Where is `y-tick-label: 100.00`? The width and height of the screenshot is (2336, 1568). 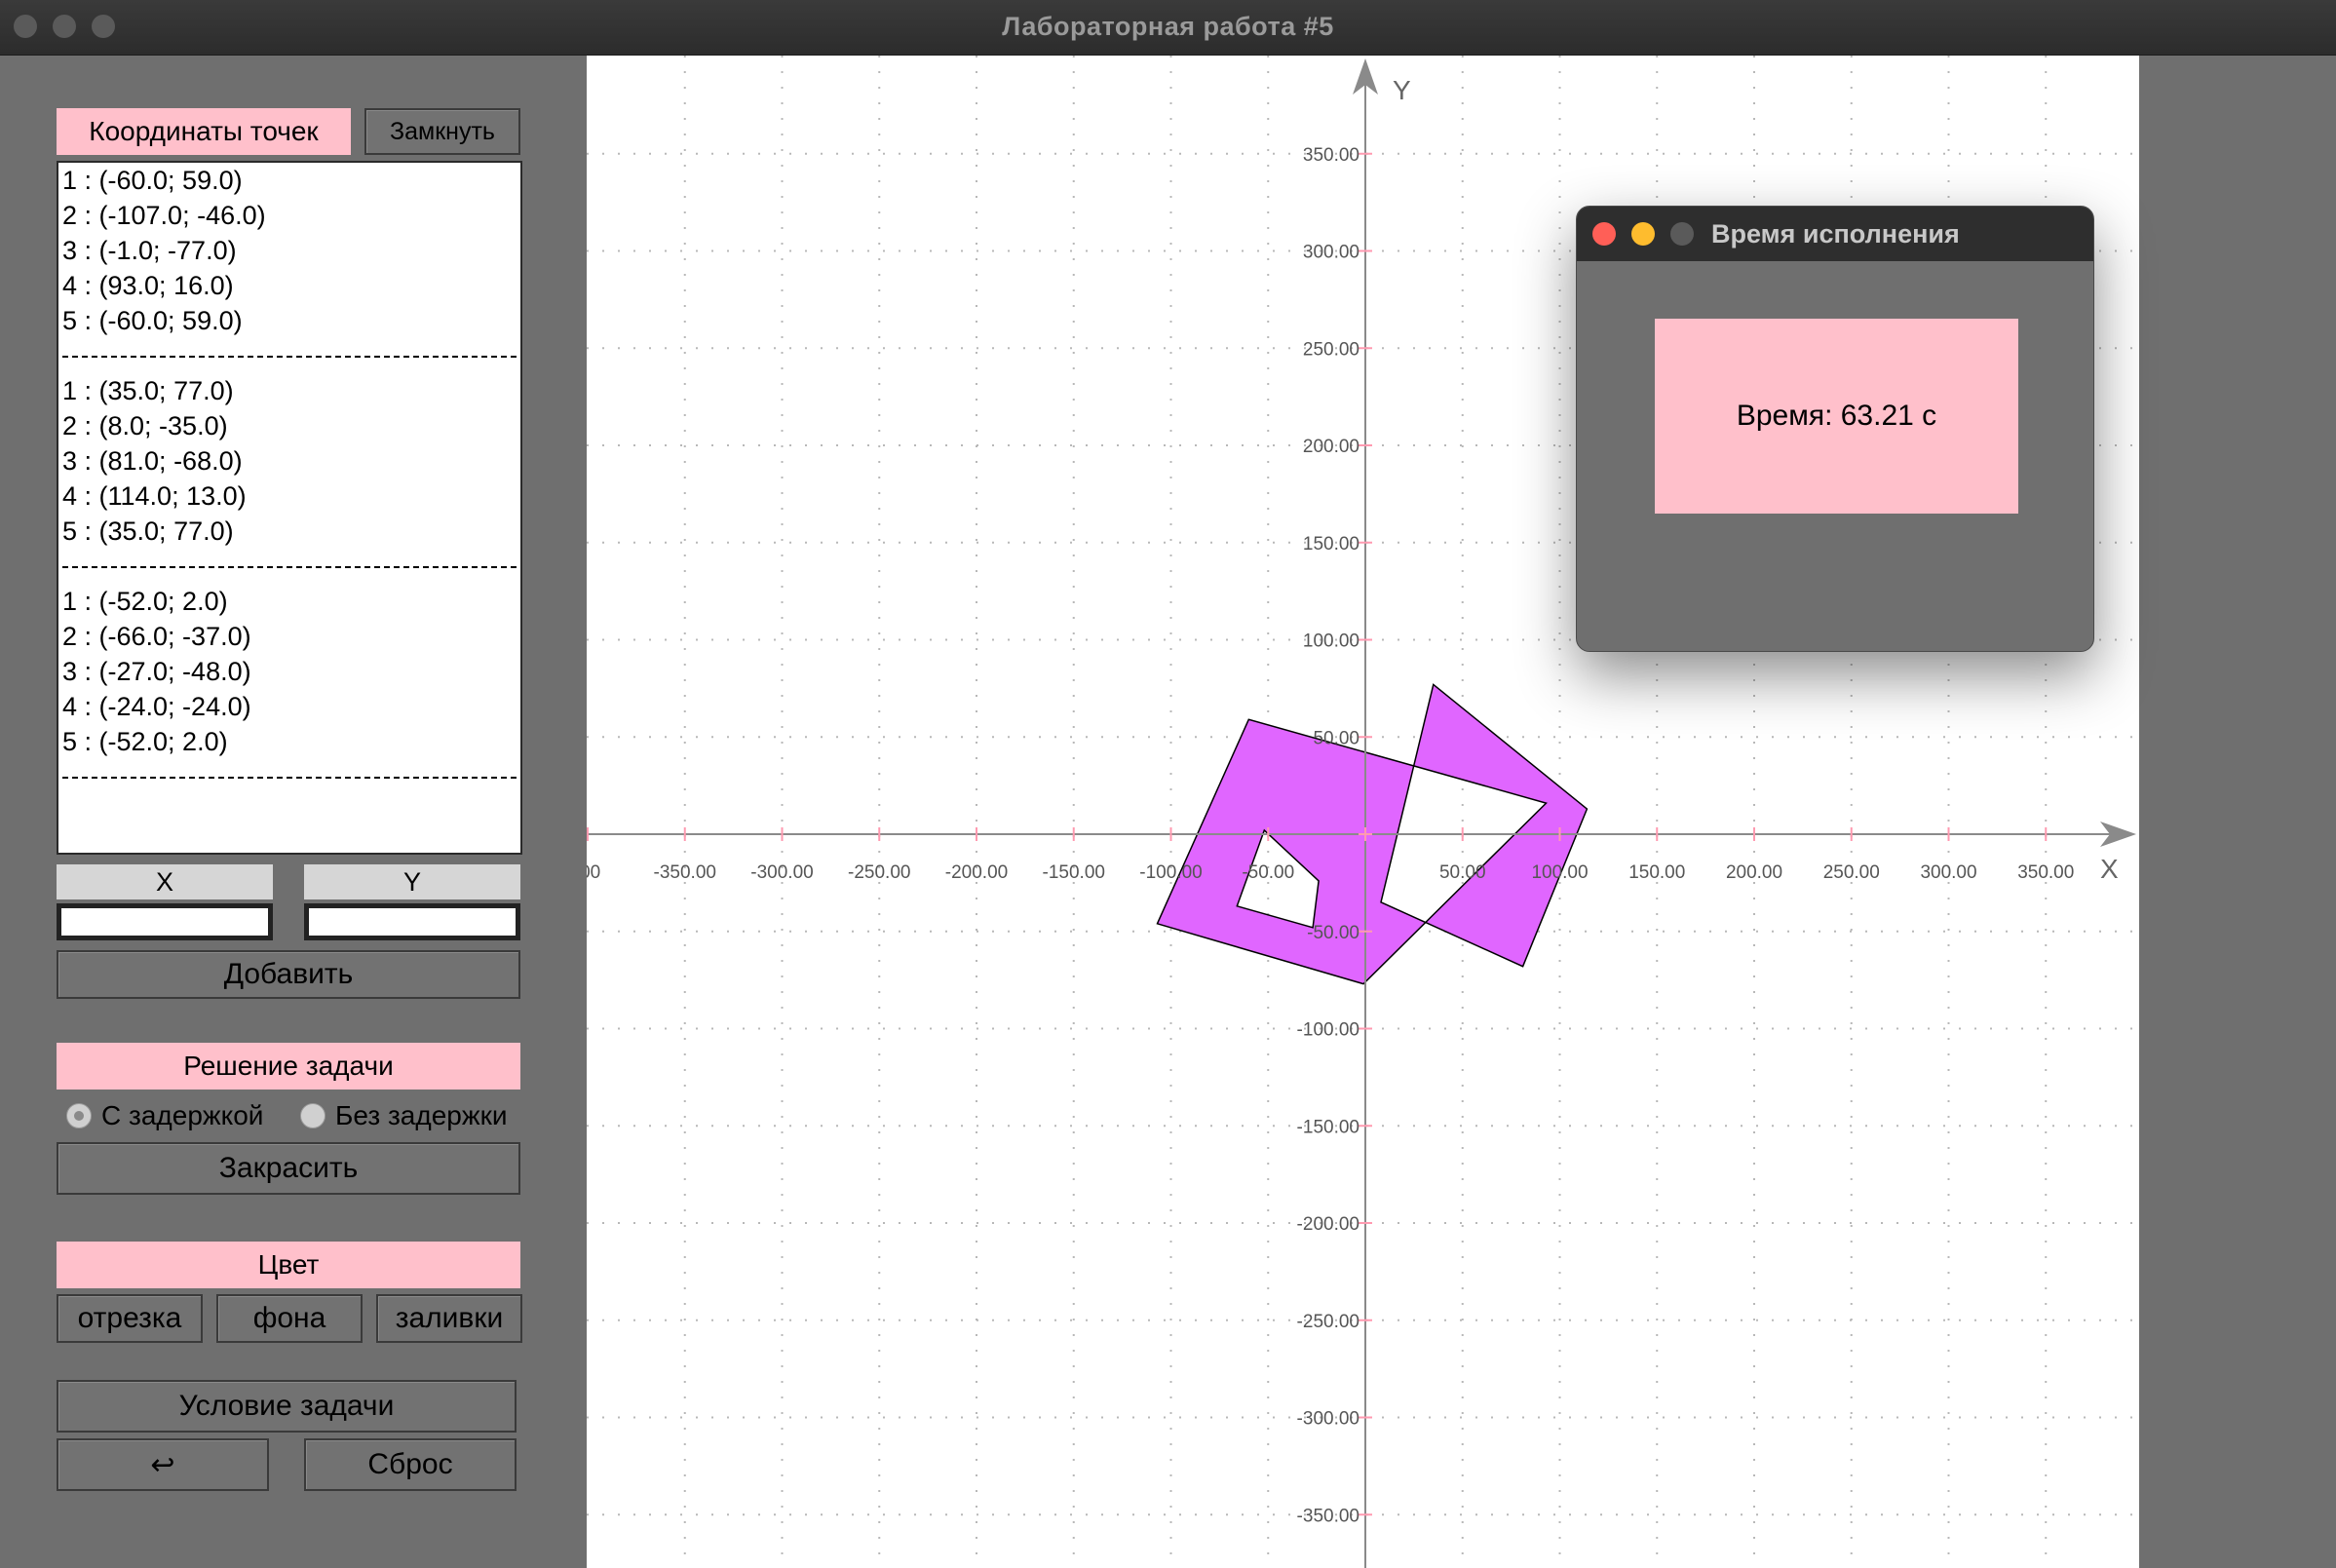
y-tick-label: 100.00 is located at coordinates (1331, 641).